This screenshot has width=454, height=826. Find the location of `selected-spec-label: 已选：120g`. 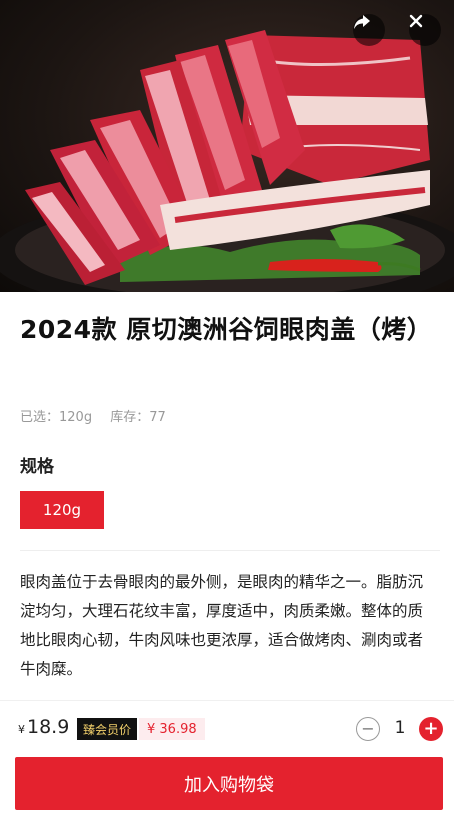

selected-spec-label: 已选：120g is located at coordinates (56, 417).